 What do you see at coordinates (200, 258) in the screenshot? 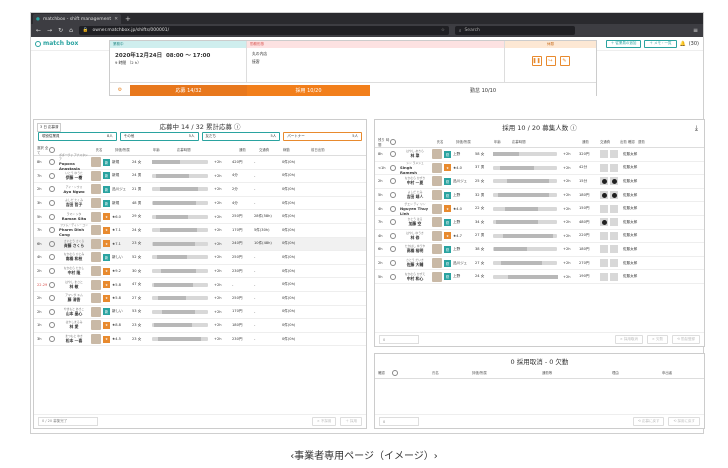
I see `table-row: 4h なかむら ひとみ 南橋 和枝 新新しい 52 女 +2h 250円 - 0件(0h)` at bounding box center [200, 258].